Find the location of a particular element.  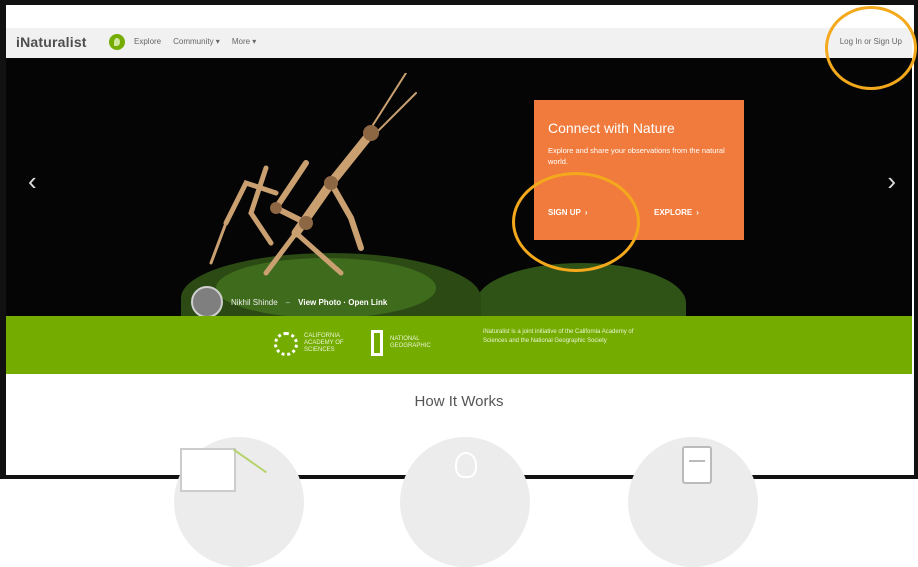

mantis-photo-image is located at coordinates (313, 174).